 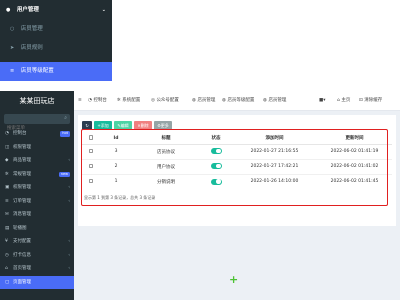 I want to click on wechat-icon: ◎, so click(x=153, y=100).